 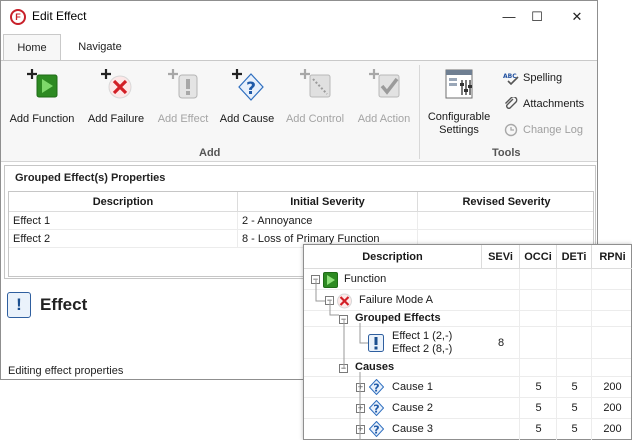 What do you see at coordinates (511, 103) in the screenshot?
I see `paperclip-icon` at bounding box center [511, 103].